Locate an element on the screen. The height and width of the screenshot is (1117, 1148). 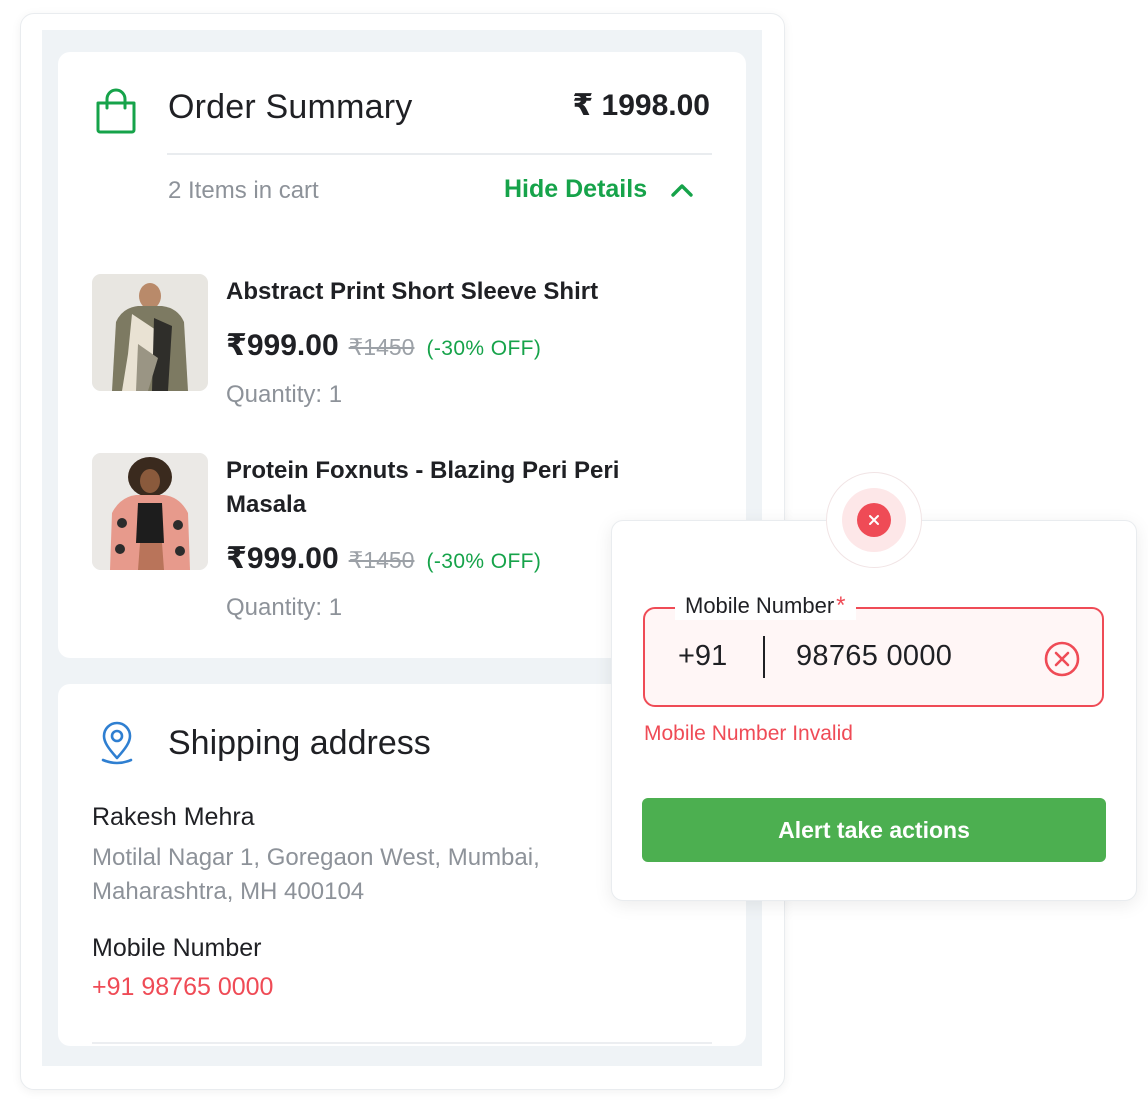
product-name: Abstract Print Short Sleeve Shirt is located at coordinates (412, 292).